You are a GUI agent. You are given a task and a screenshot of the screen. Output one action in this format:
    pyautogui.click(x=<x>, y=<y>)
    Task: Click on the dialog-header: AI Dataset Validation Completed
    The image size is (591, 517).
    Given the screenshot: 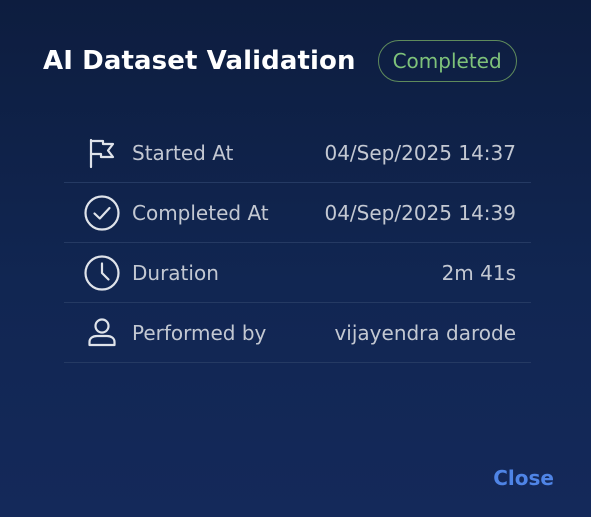 What is the action you would take?
    pyautogui.click(x=280, y=61)
    